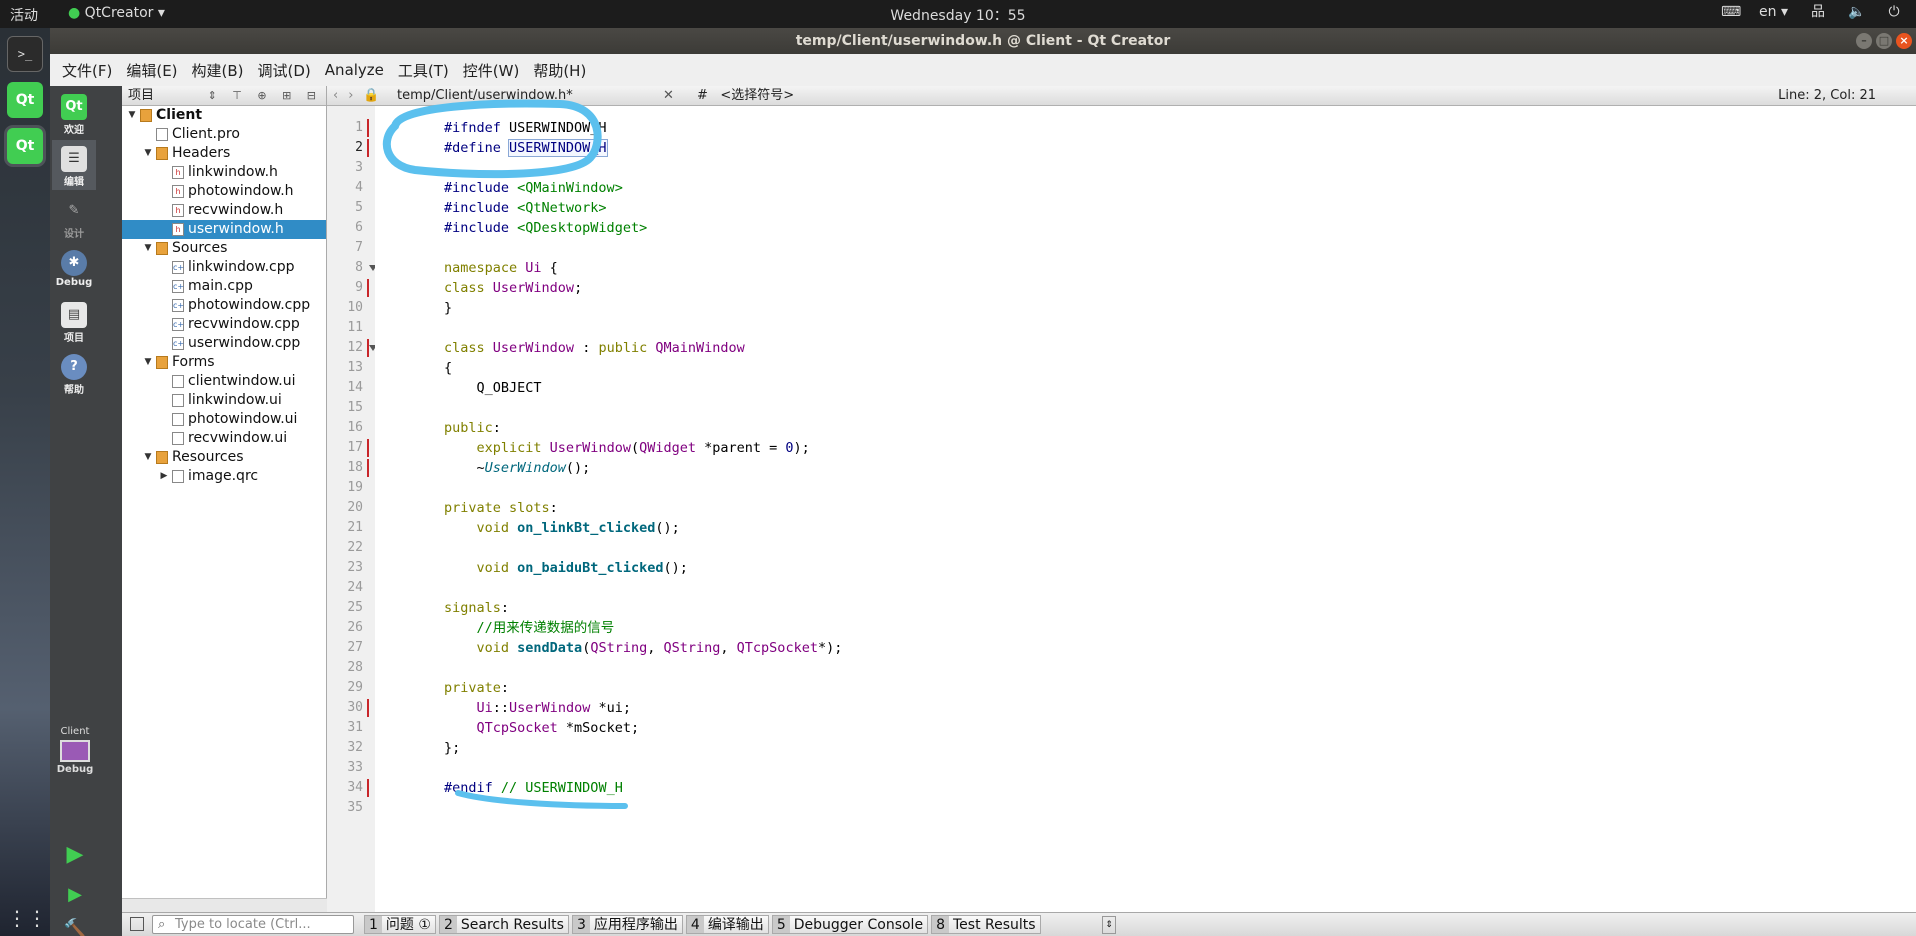 The height and width of the screenshot is (936, 1916). Describe the element at coordinates (224, 229) in the screenshot. I see `tree-item: h userwindow.h` at that location.